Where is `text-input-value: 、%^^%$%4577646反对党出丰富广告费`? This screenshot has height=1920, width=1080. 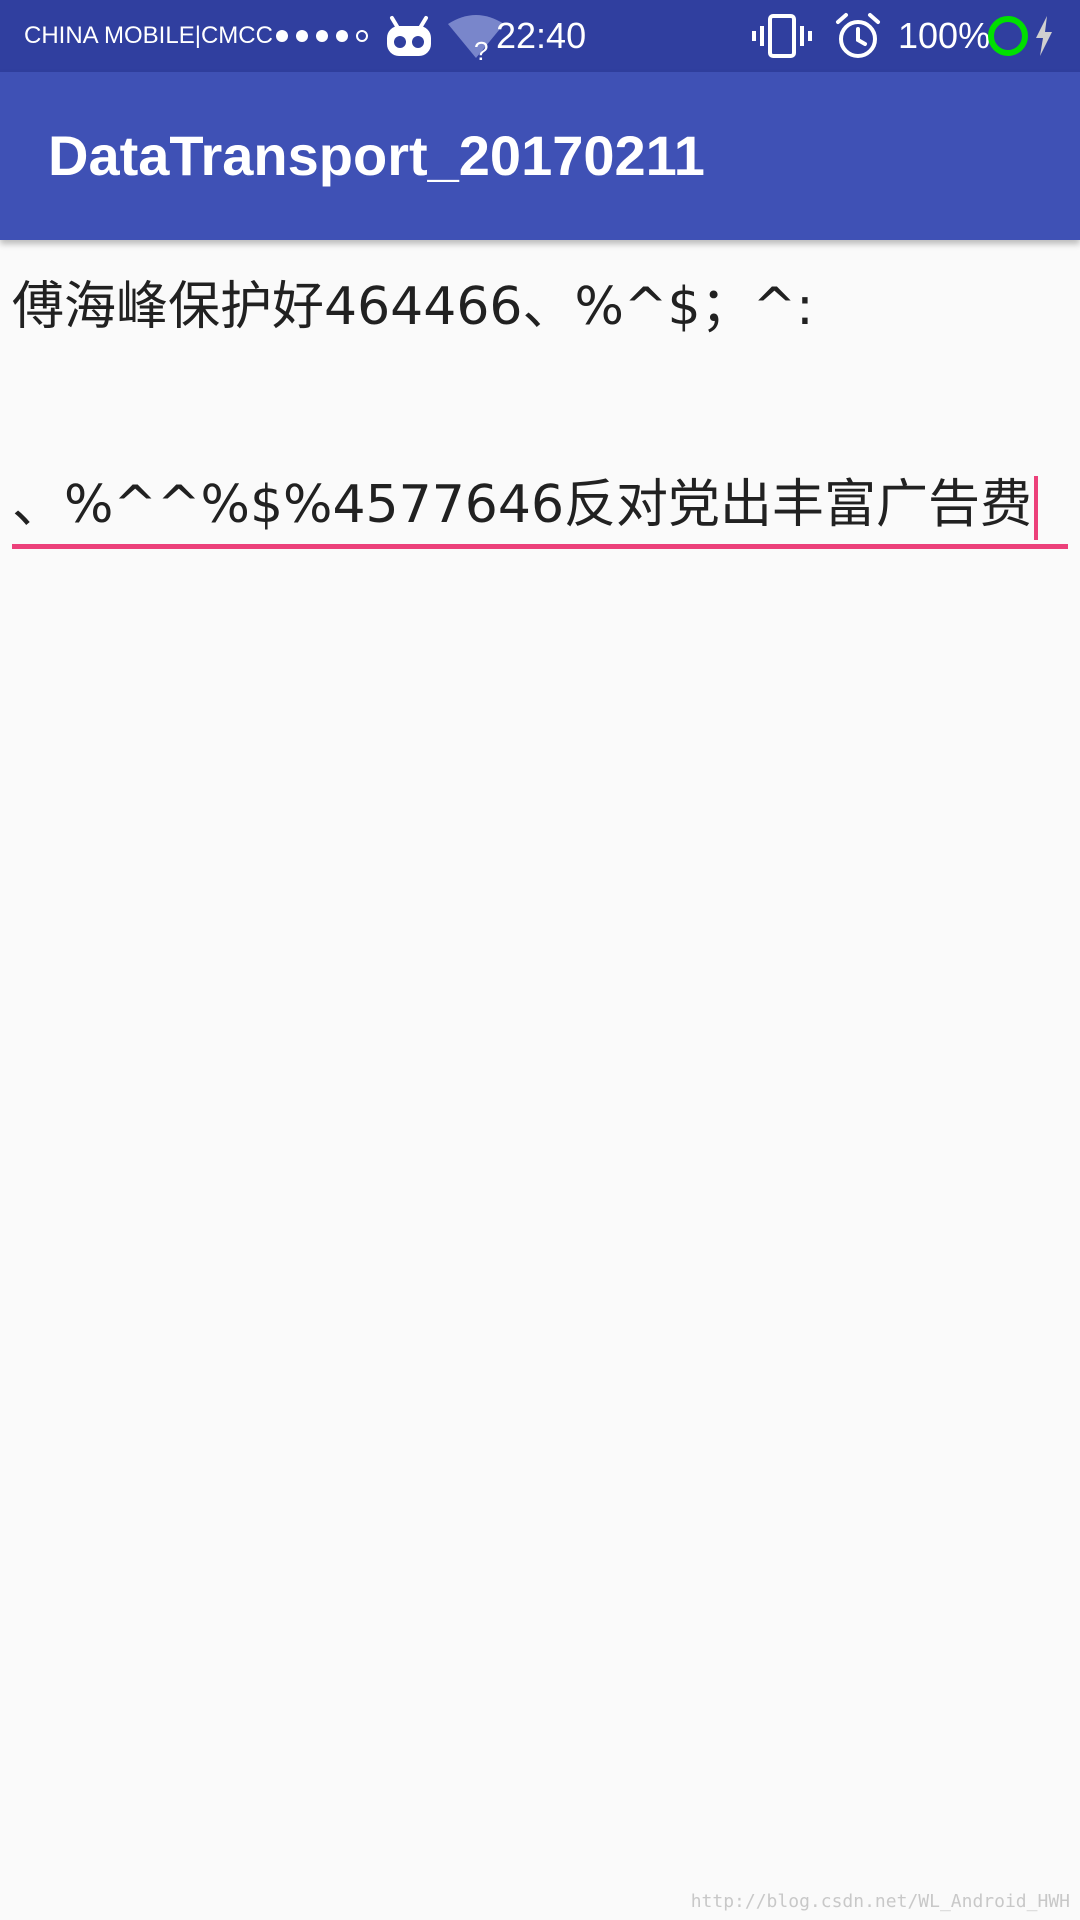 text-input-value: 、%^^%$%4577646反对党出丰富广告费 is located at coordinates (525, 507).